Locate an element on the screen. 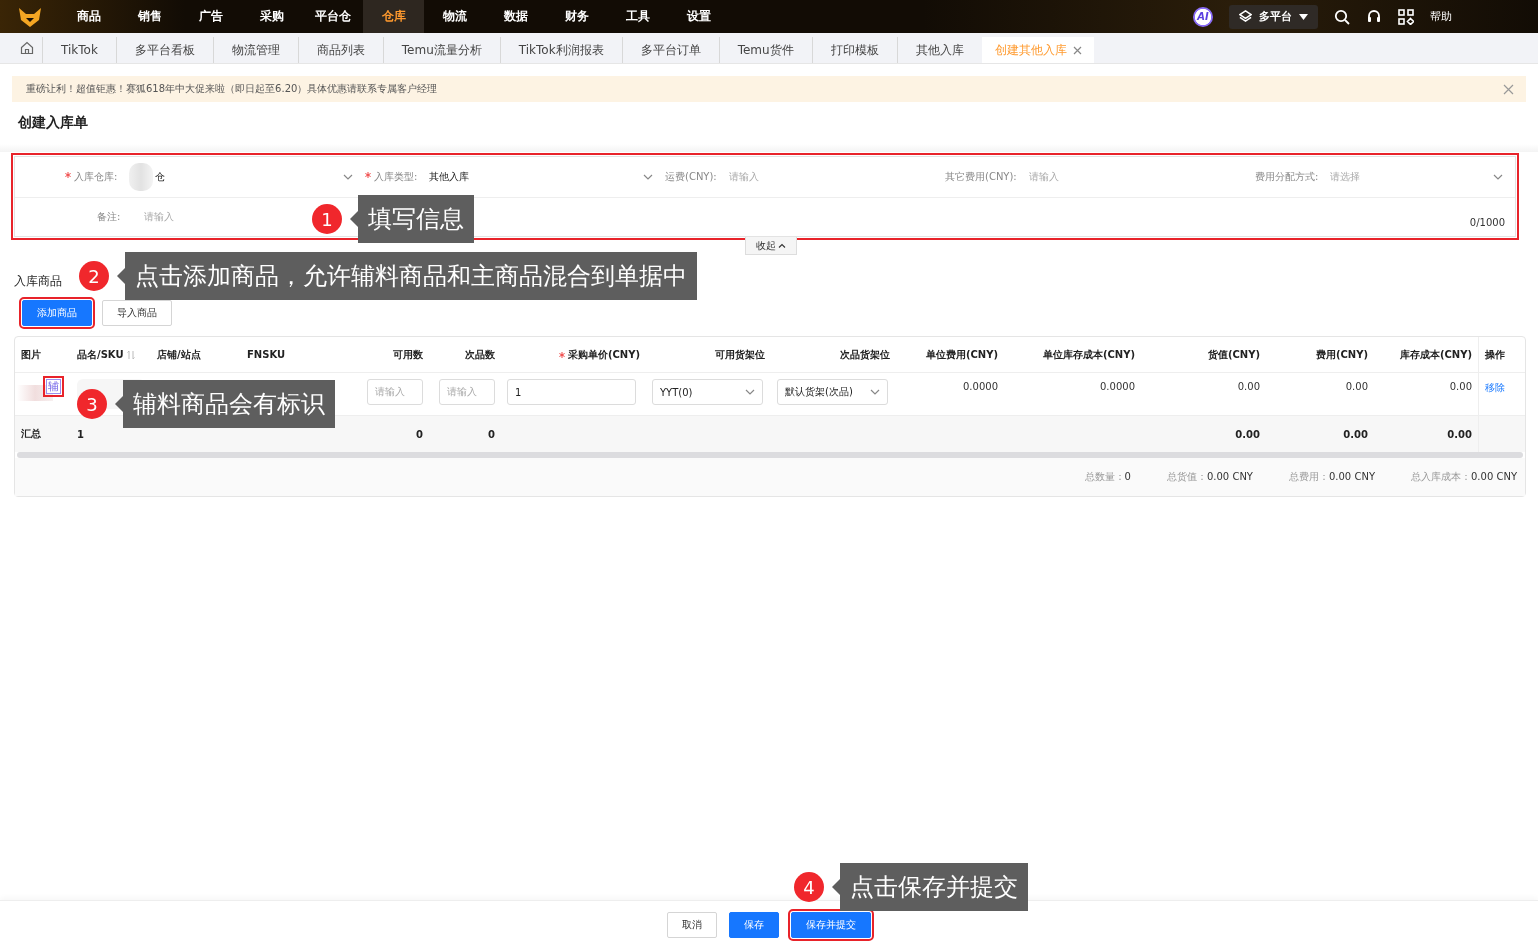 This screenshot has width=1538, height=949. page-tab: TikTok is located at coordinates (79, 50).